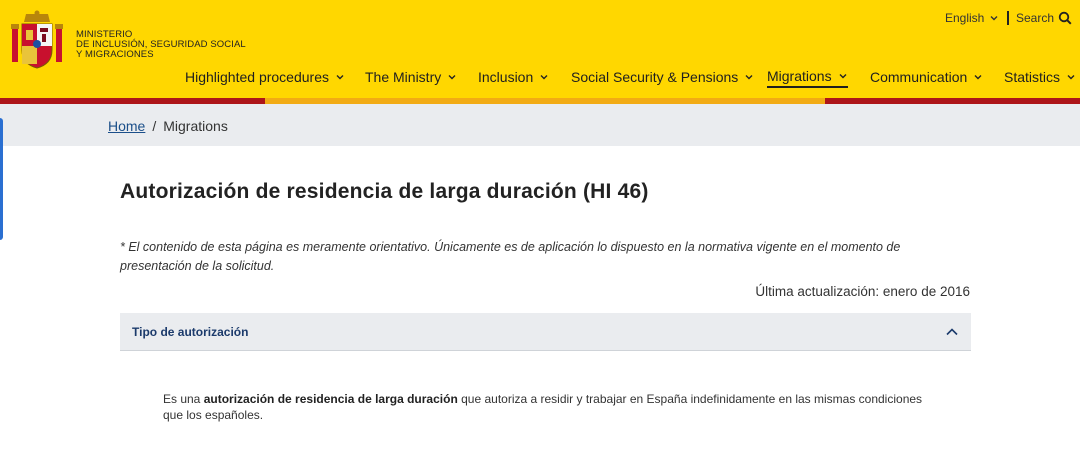 The width and height of the screenshot is (1080, 471). I want to click on language-selector: English, so click(972, 18).